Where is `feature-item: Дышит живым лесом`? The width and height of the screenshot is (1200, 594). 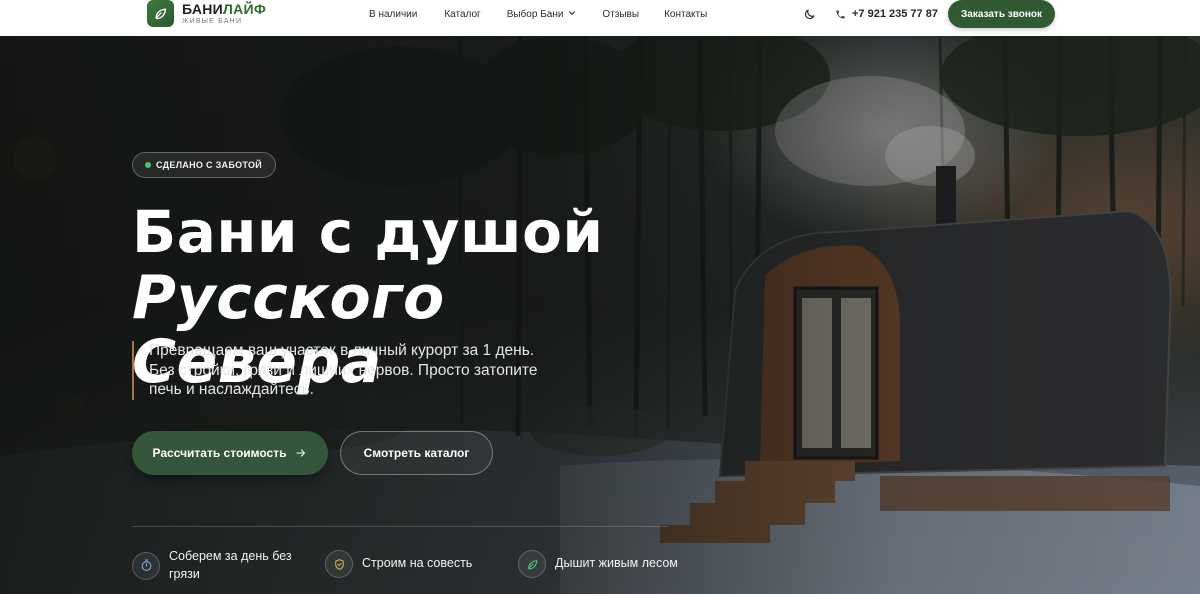 feature-item: Дышит живым лесом is located at coordinates (598, 564).